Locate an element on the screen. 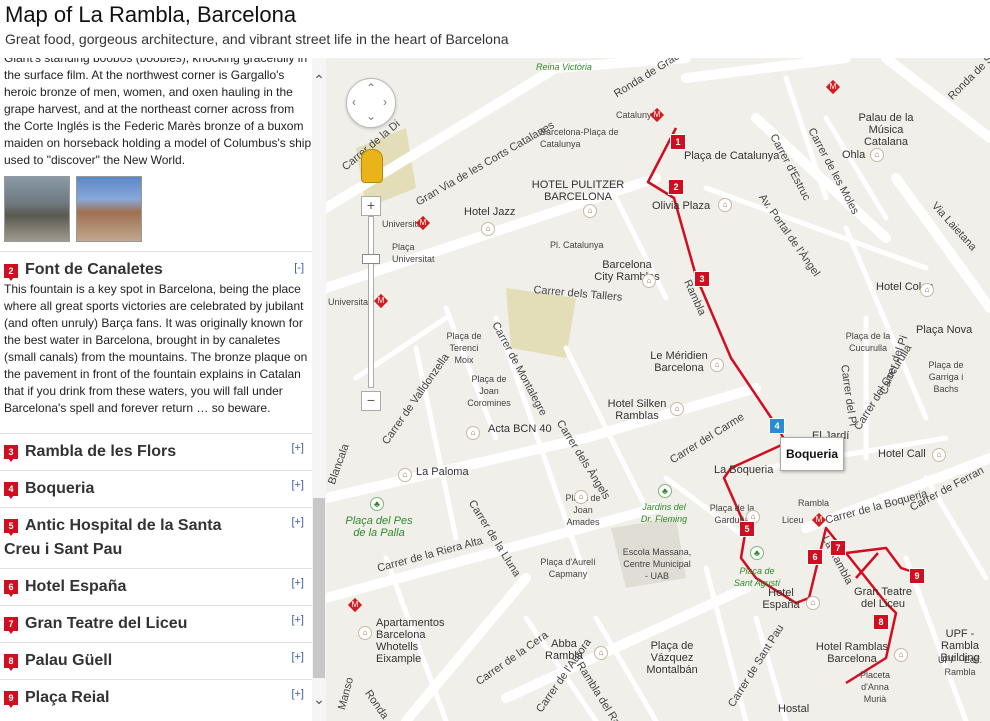  list-item: 9 Plaça Reial [+] is located at coordinates (156, 700).